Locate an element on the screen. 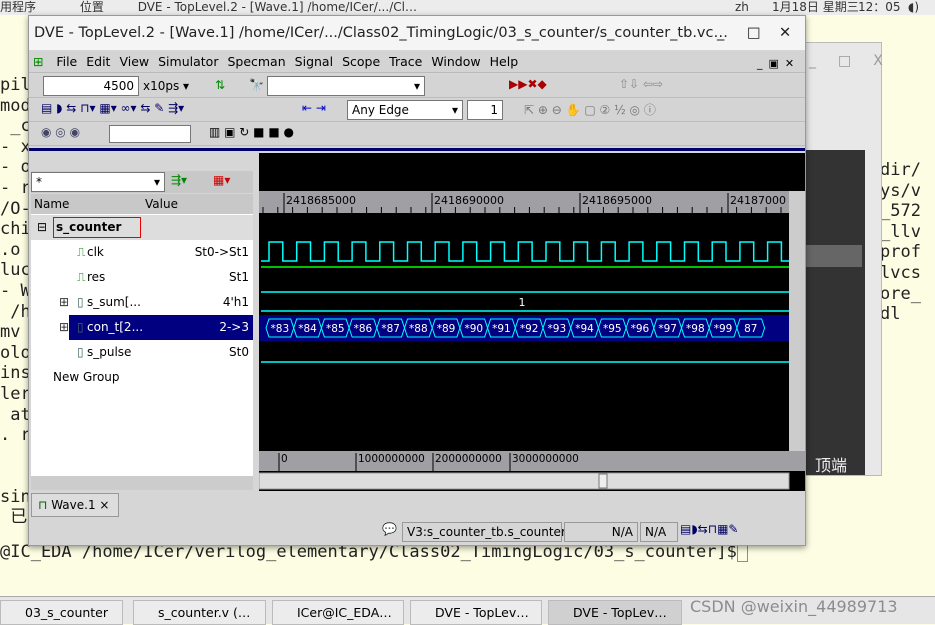  bus-value: *96 is located at coordinates (640, 329).